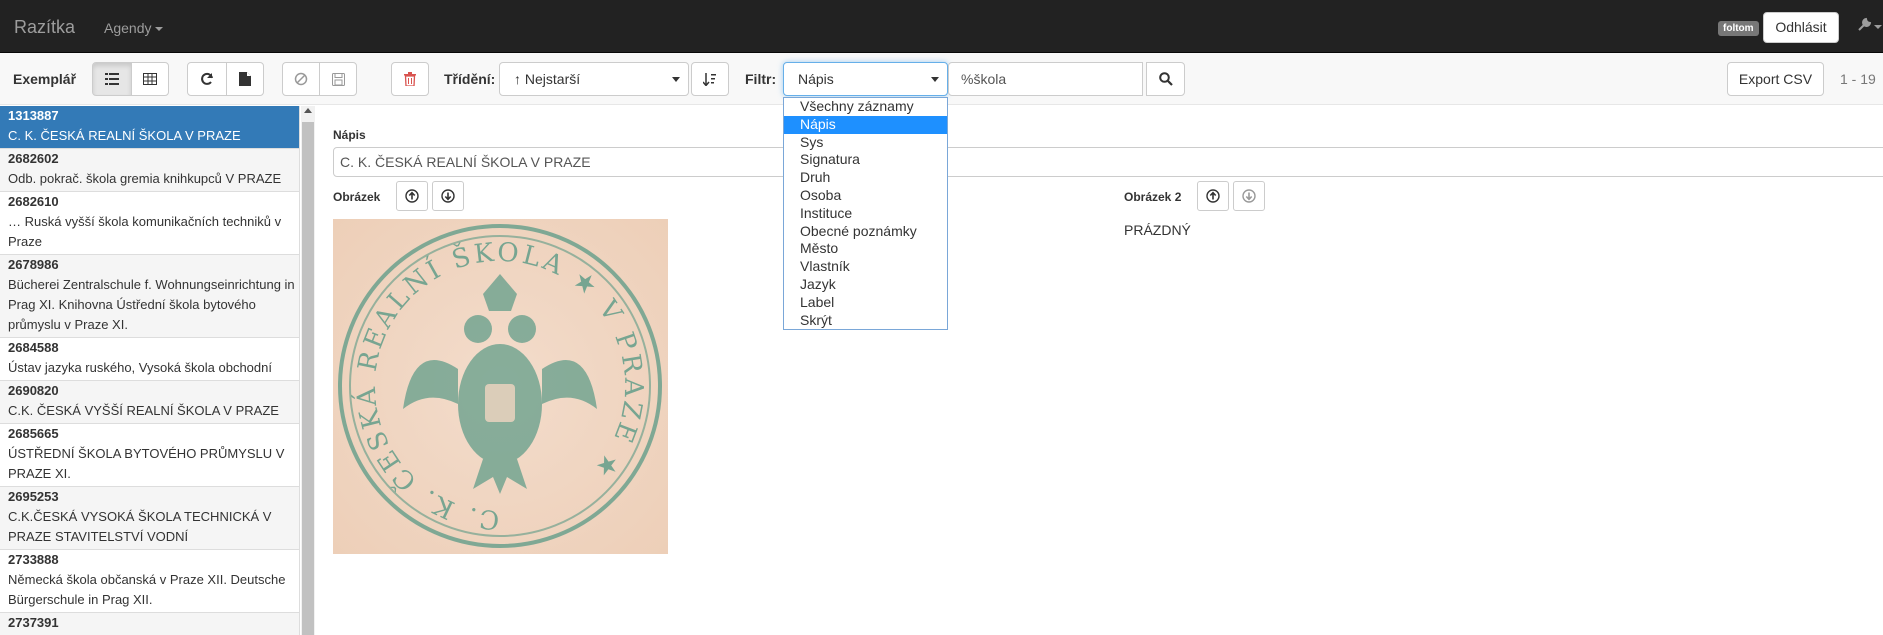  Describe the element at coordinates (1108, 162) in the screenshot. I see `napis-input: C. K. ČESKÁ REALNÍ ŠKOLA V PRAZE` at that location.